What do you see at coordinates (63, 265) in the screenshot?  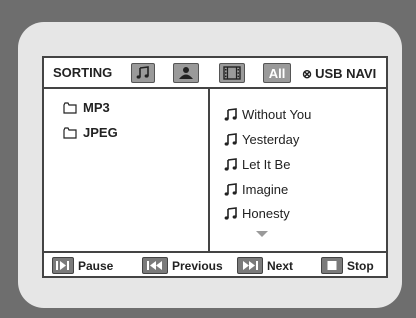 I see `play-pause-icon` at bounding box center [63, 265].